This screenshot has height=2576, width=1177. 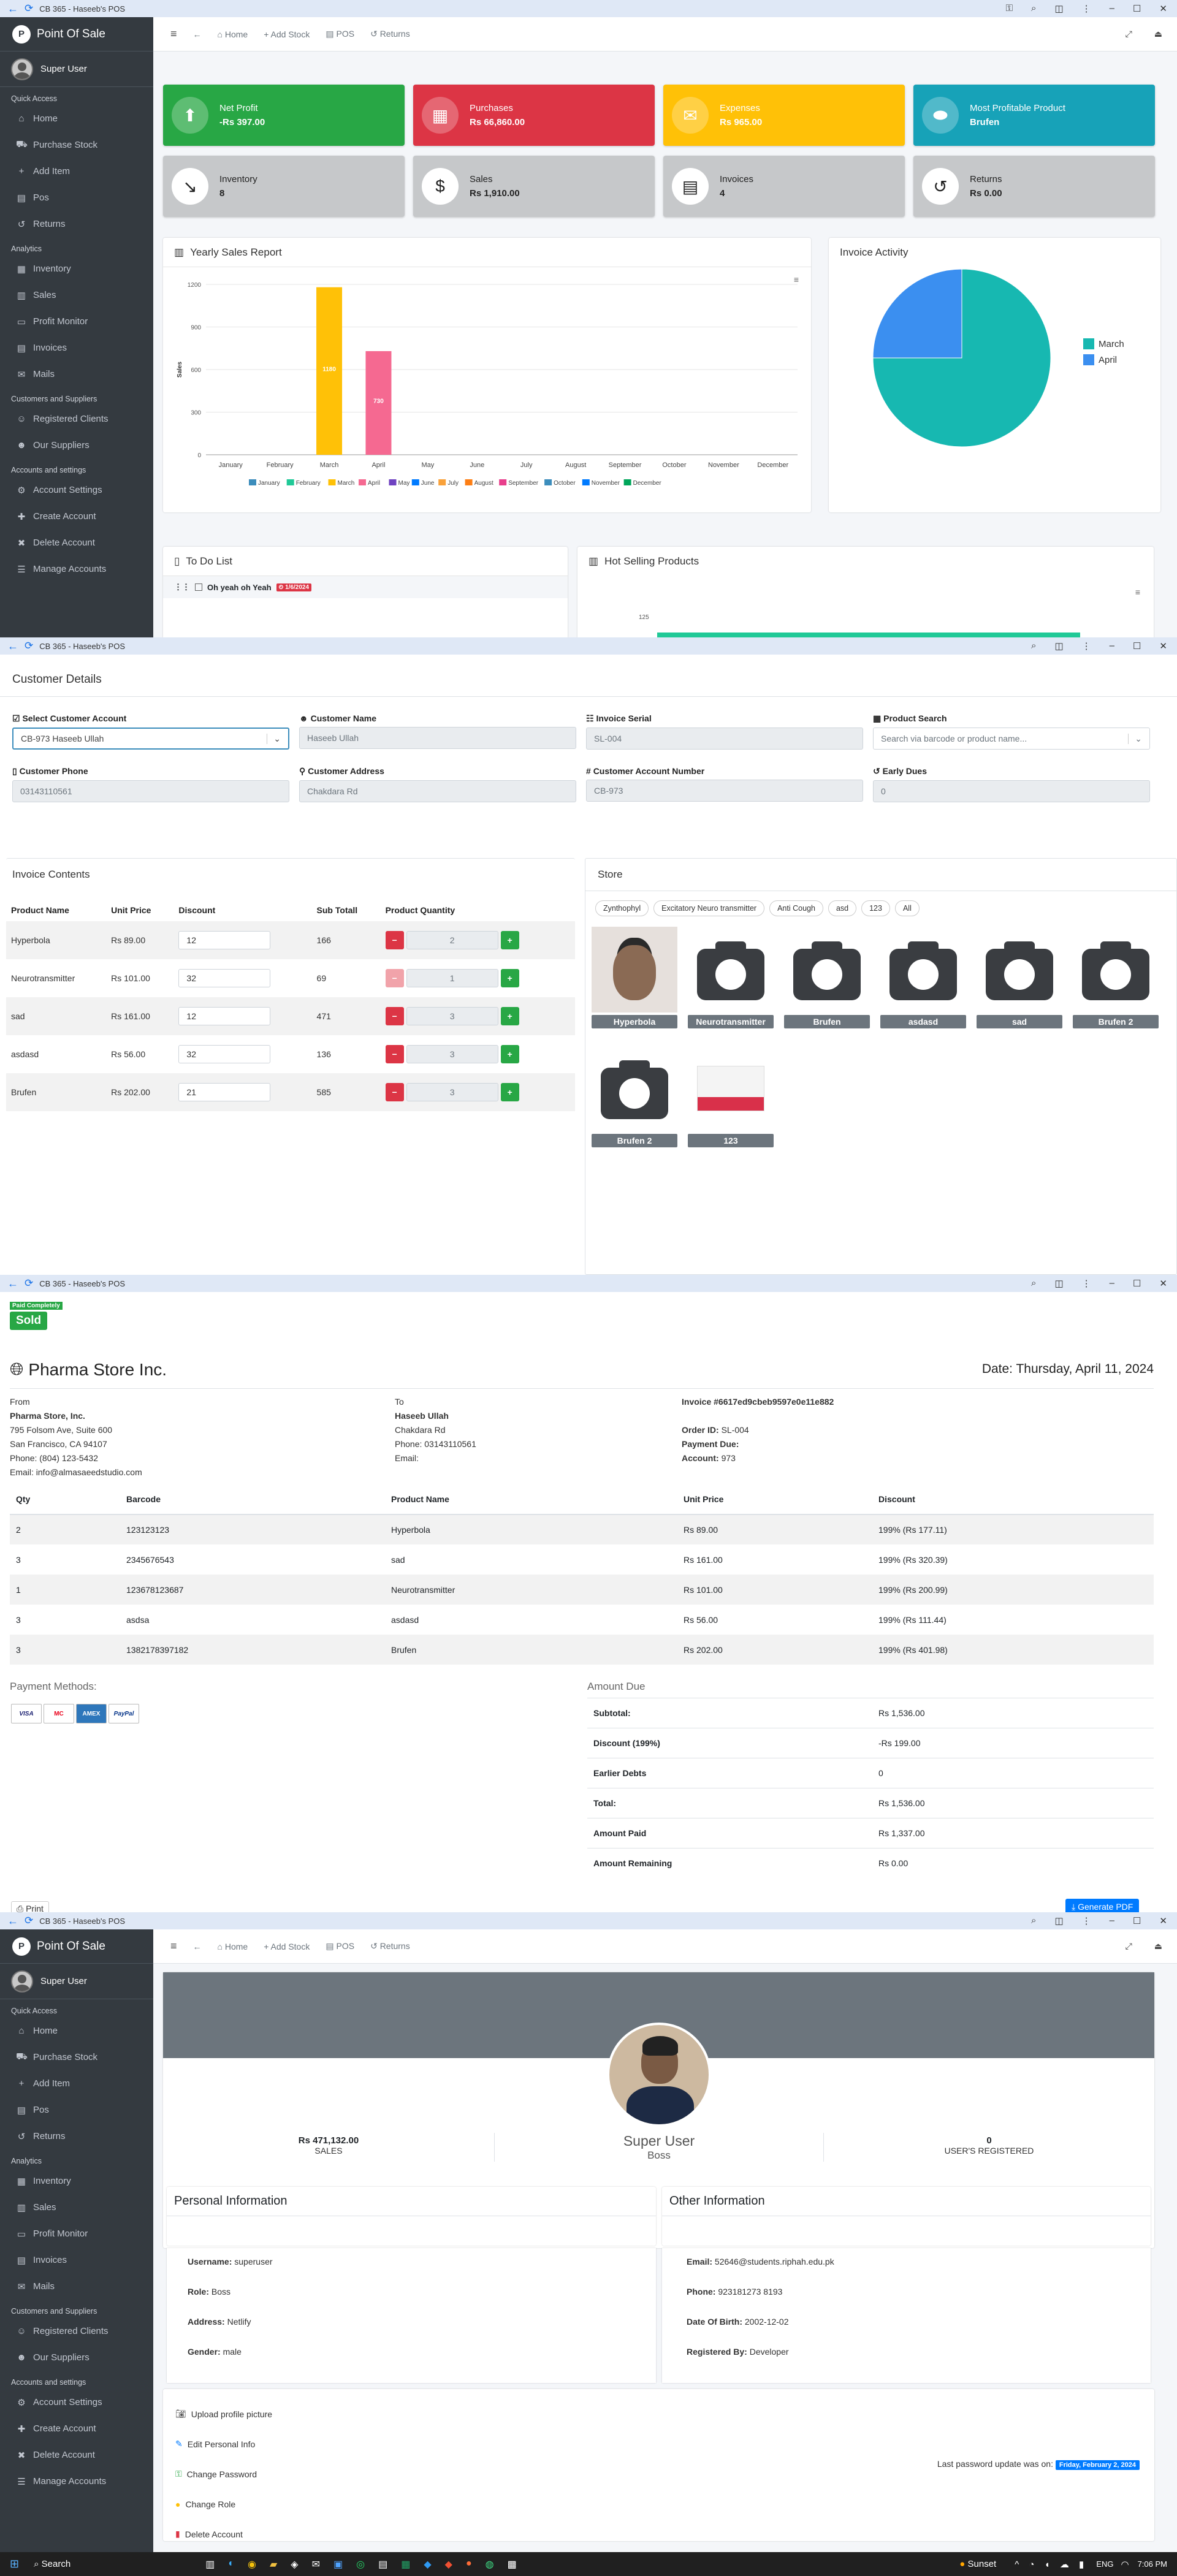 I want to click on product-tile: asdasd, so click(x=923, y=979).